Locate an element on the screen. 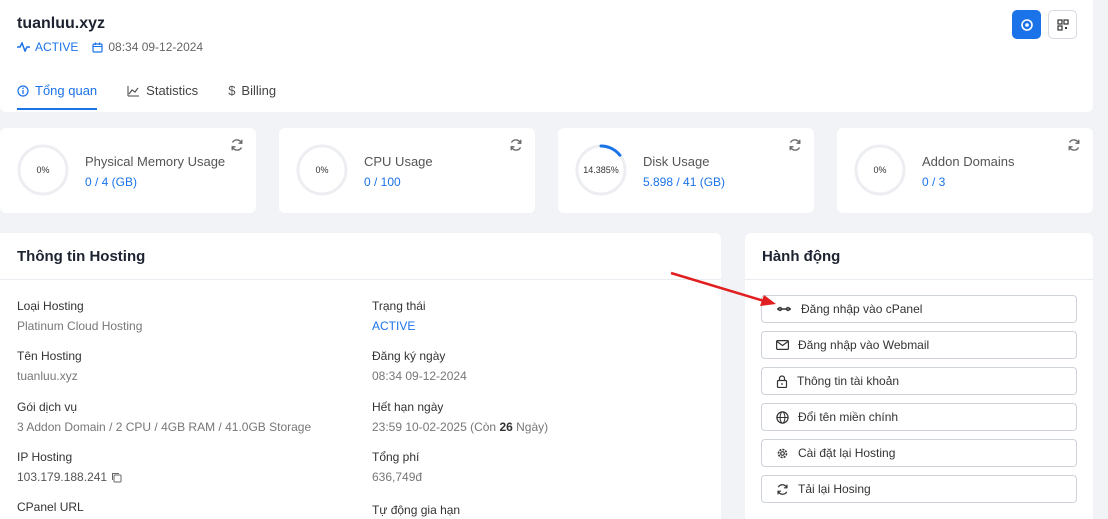  tab-billing: $ Billing is located at coordinates (252, 95).